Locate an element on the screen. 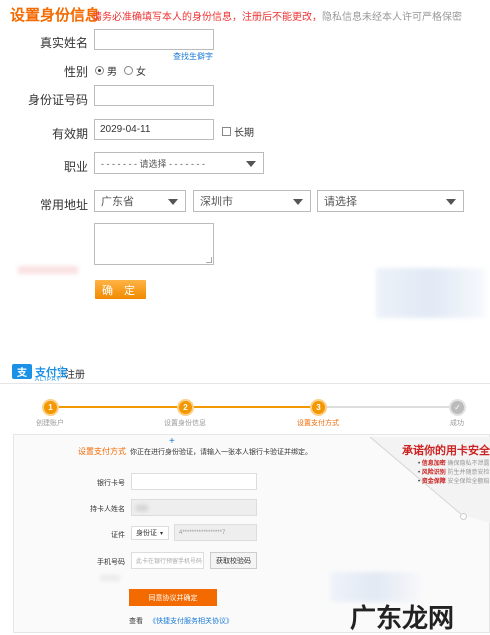  step-2-dot: 2 is located at coordinates (185, 407).